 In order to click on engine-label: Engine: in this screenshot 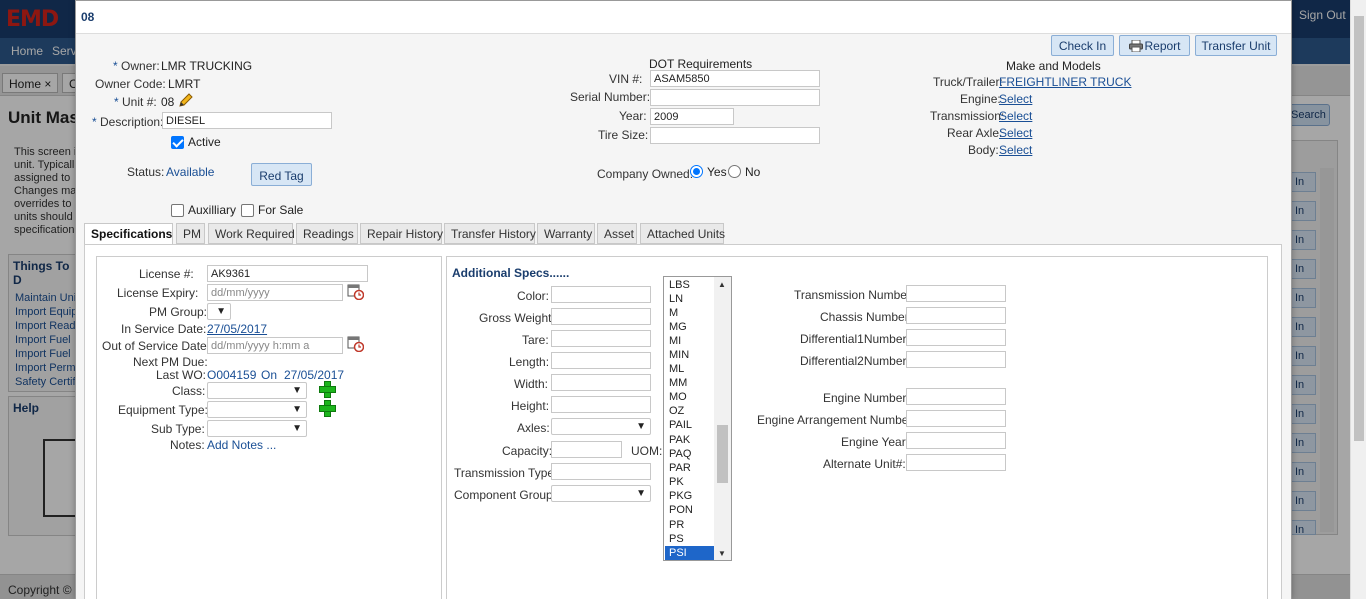, I will do `click(980, 99)`.